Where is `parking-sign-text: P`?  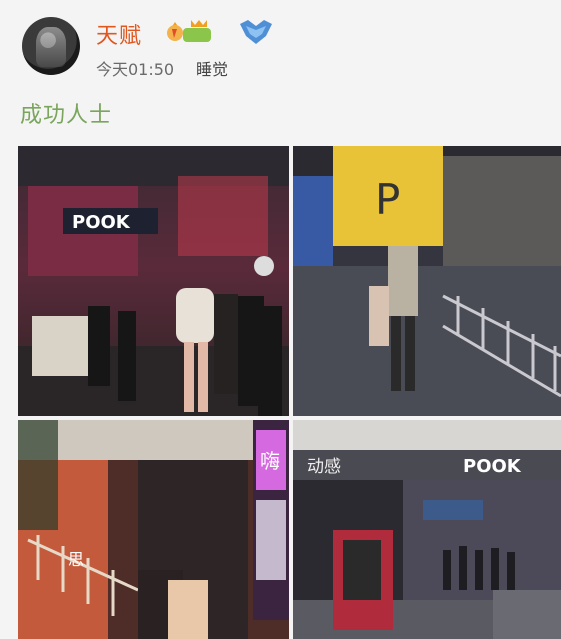
parking-sign-text: P is located at coordinates (387, 199).